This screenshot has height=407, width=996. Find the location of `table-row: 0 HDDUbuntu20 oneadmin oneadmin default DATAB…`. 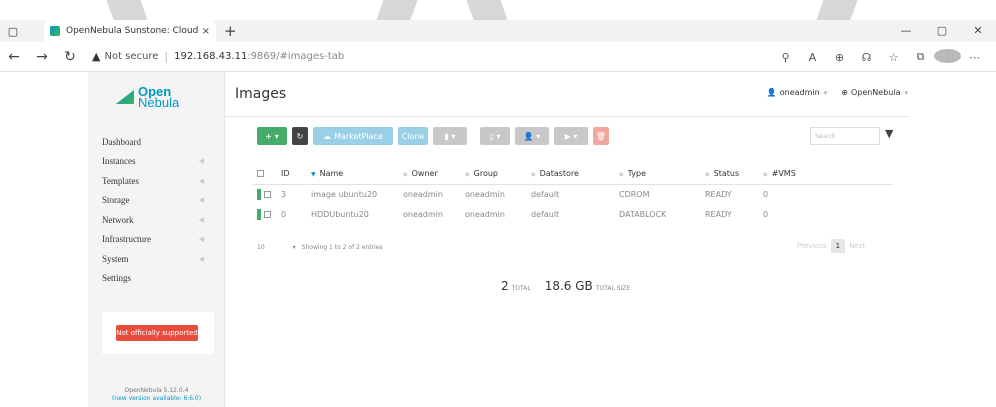

table-row: 0 HDDUbuntu20 oneadmin oneadmin default DATAB… is located at coordinates (573, 214).